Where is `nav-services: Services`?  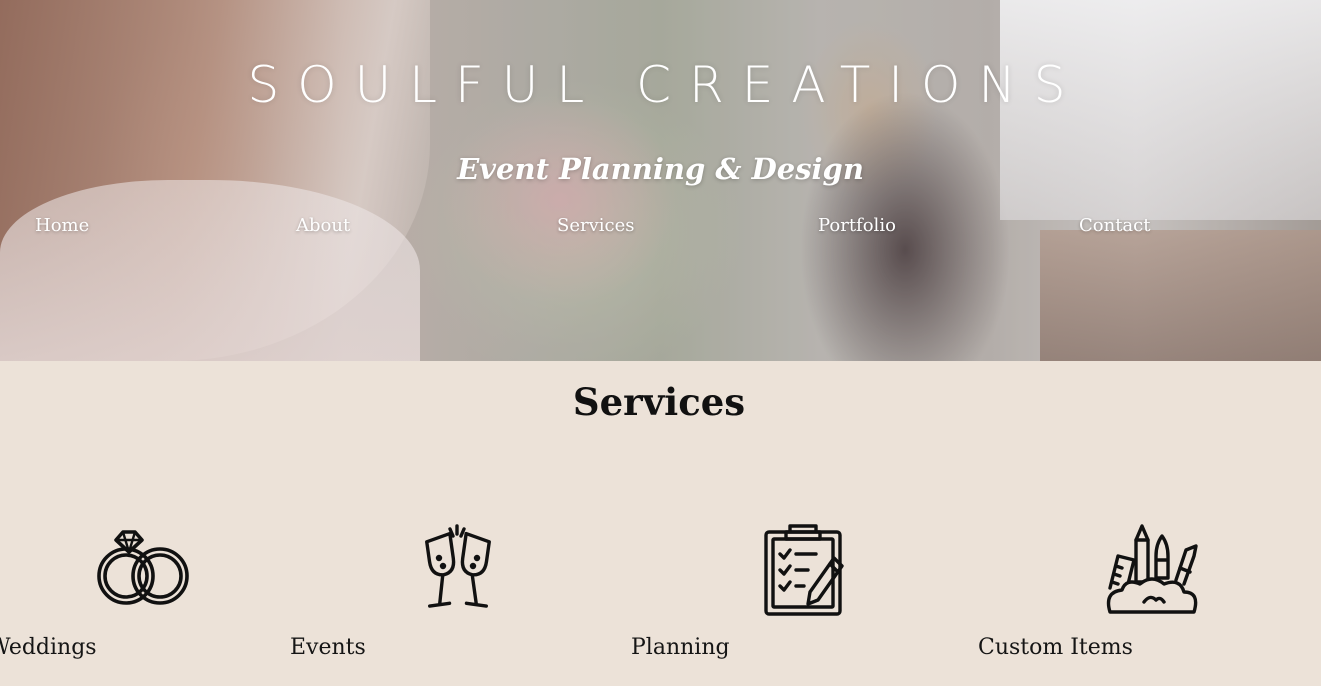
nav-services: Services is located at coordinates (595, 225).